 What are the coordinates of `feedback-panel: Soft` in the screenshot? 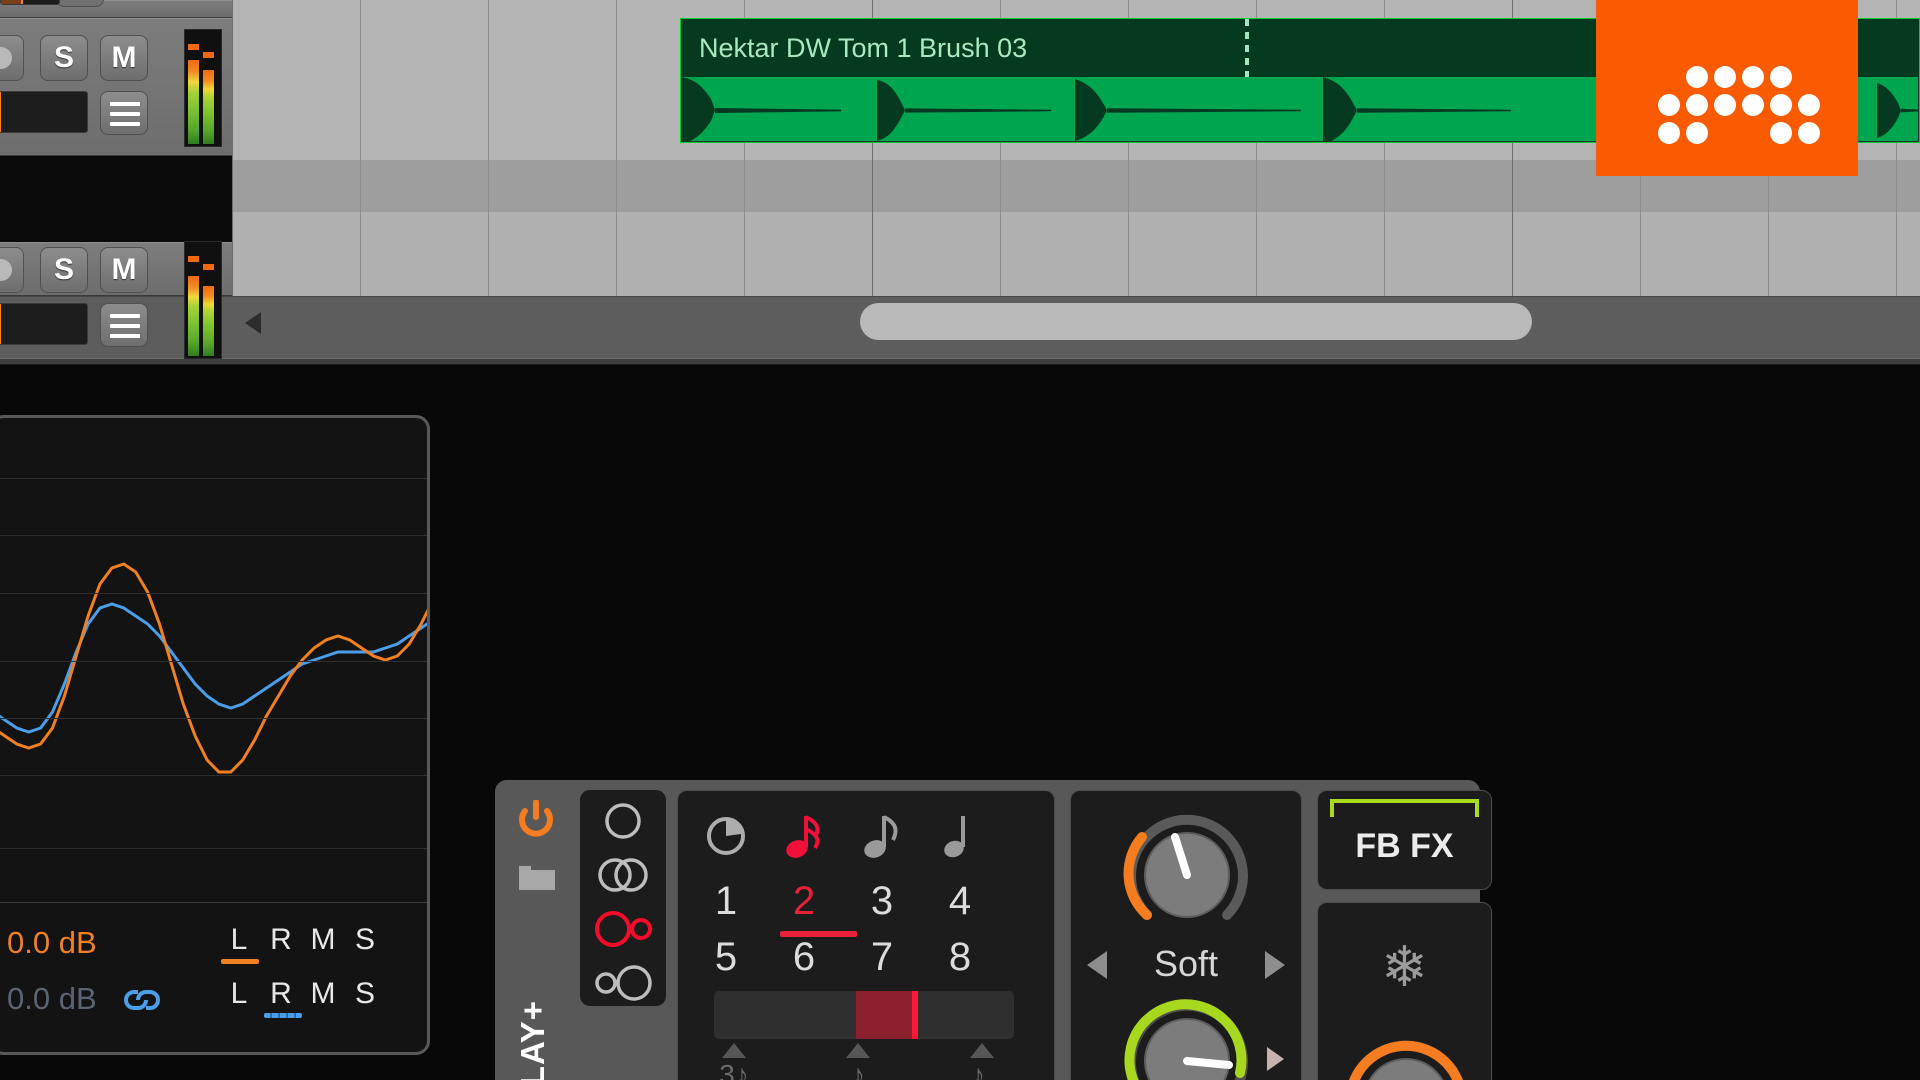 It's located at (1186, 935).